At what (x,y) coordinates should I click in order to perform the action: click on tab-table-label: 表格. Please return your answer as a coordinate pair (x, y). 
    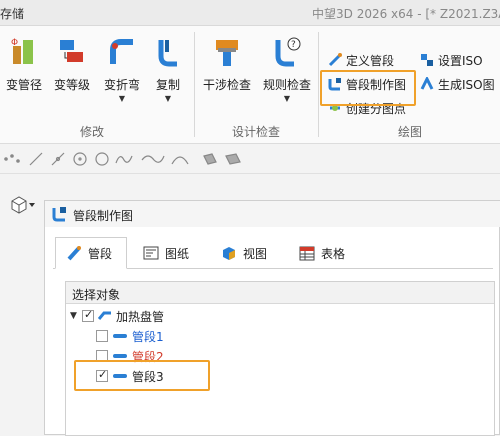
    Looking at the image, I should click on (333, 253).